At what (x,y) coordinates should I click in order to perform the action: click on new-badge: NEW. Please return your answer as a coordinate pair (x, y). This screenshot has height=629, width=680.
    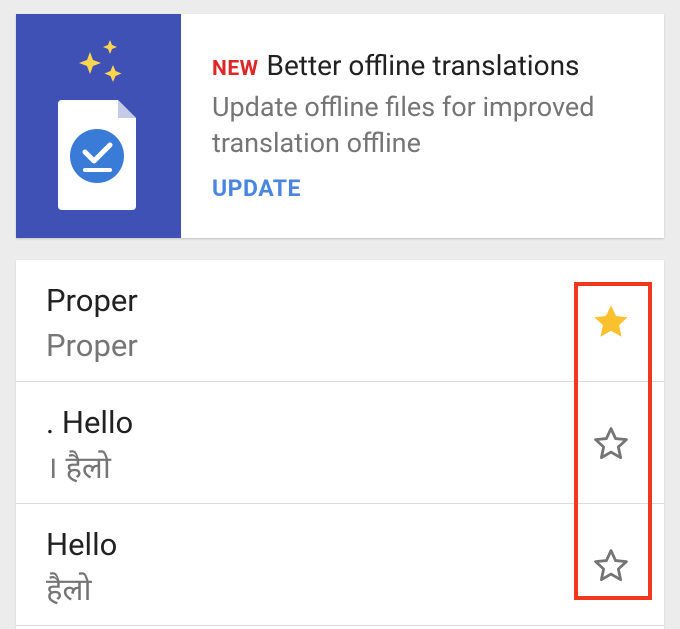
    Looking at the image, I should click on (235, 69).